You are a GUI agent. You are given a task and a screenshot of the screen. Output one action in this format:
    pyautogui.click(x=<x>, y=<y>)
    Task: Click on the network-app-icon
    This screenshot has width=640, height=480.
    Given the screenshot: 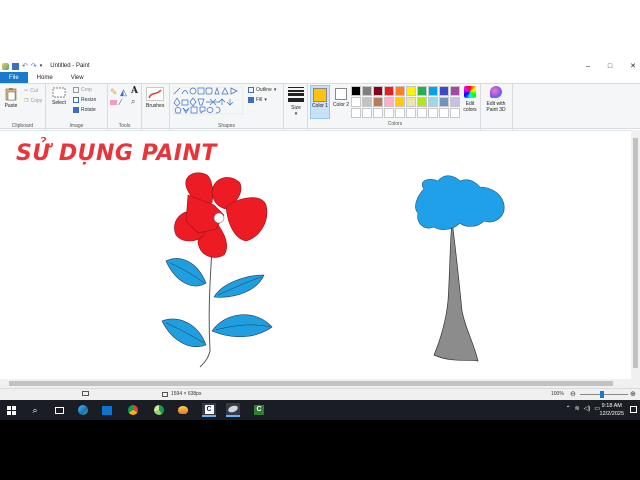 What is the action you would take?
    pyautogui.click(x=233, y=410)
    